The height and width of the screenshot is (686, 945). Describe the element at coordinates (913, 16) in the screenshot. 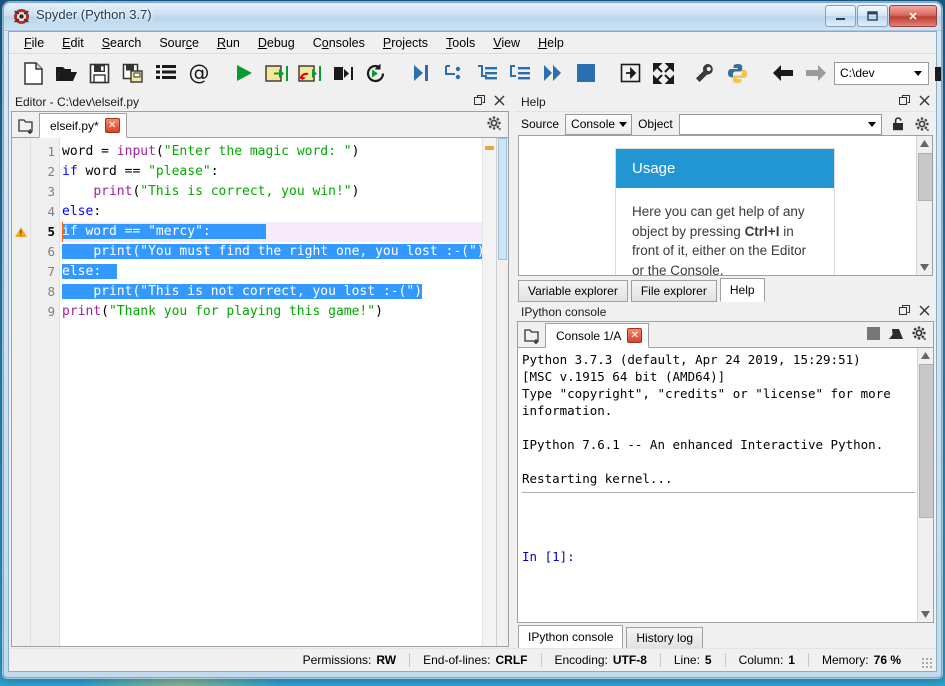

I see `close-button: ✕` at that location.